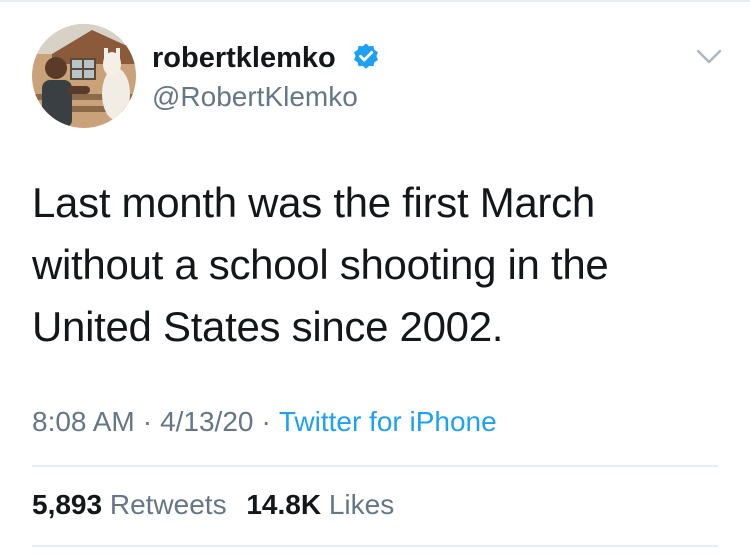  I want to click on tweet-source-link: Twitter for iPhone, so click(388, 421).